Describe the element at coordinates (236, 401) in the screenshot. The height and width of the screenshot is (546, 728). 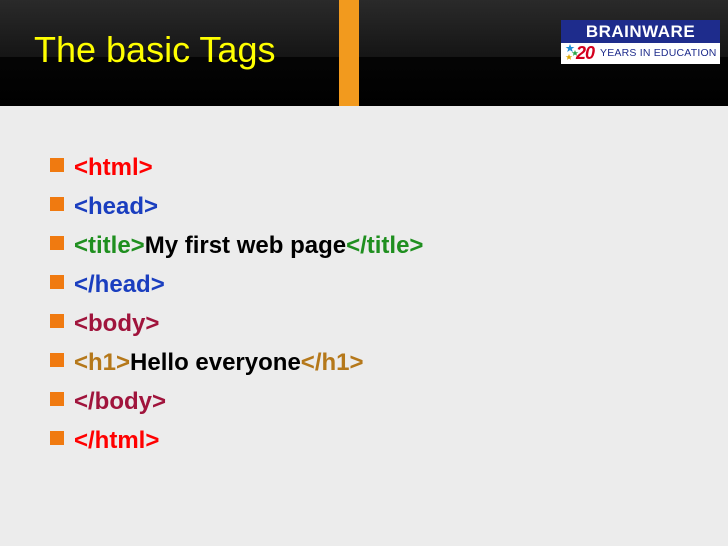
I see `code-line: </body>` at that location.